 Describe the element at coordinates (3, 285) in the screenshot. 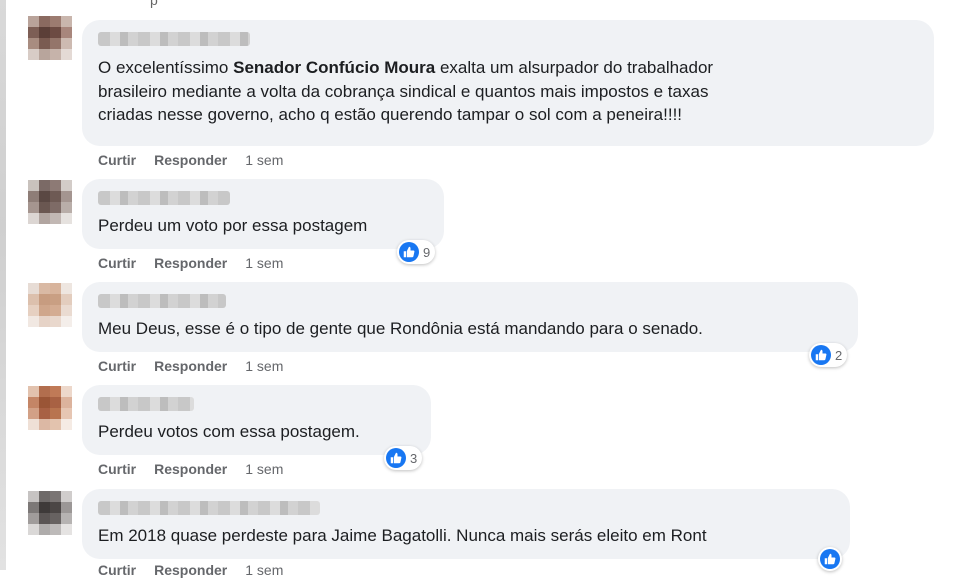

I see `scrollbar-edge` at that location.